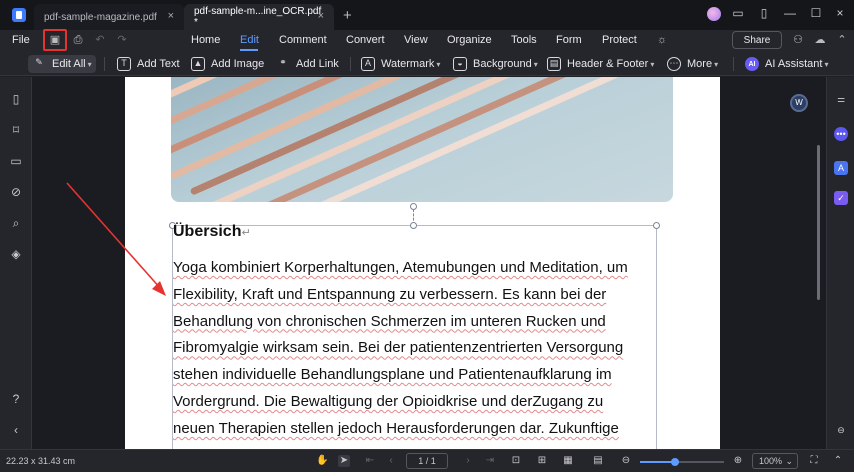 Image resolution: width=854 pixels, height=472 pixels. What do you see at coordinates (798, 40) in the screenshot?
I see `hierarchy-icon: ⚇` at bounding box center [798, 40].